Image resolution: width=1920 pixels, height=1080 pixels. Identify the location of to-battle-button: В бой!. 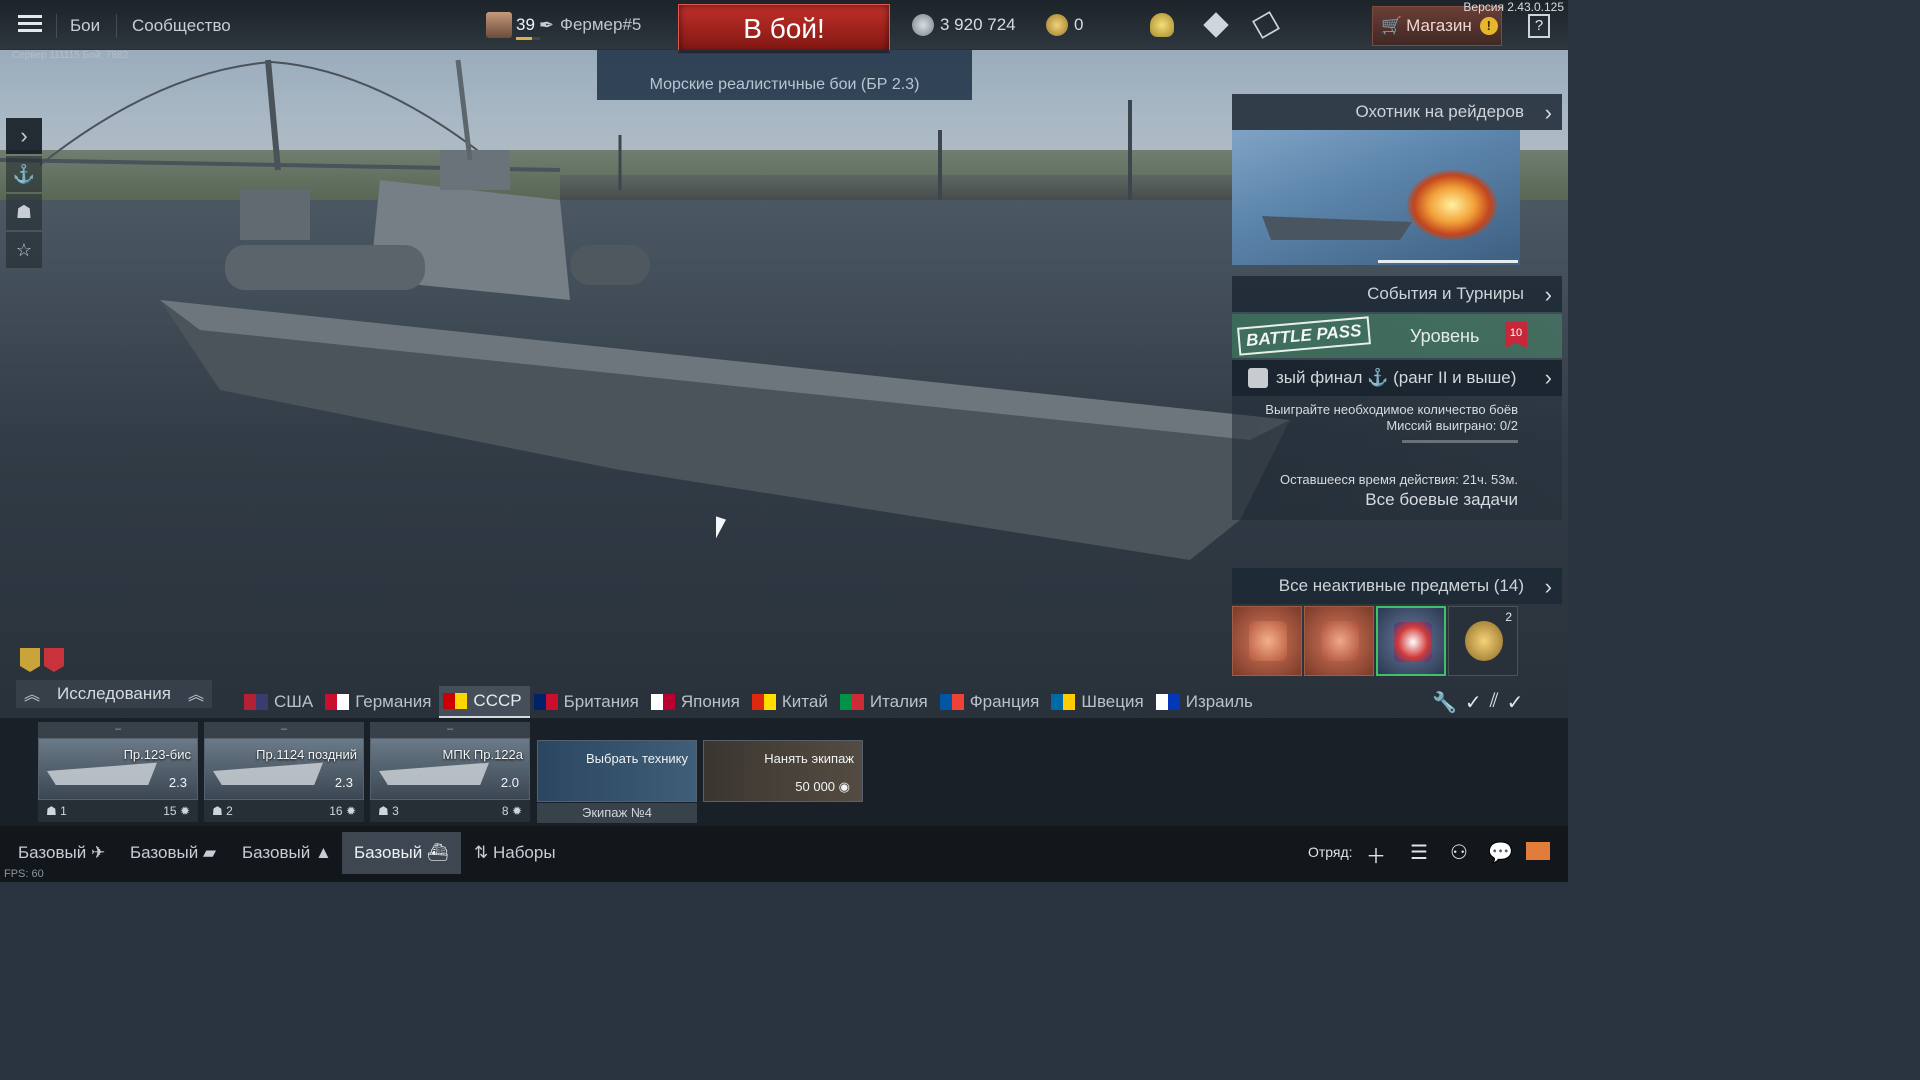
(784, 29).